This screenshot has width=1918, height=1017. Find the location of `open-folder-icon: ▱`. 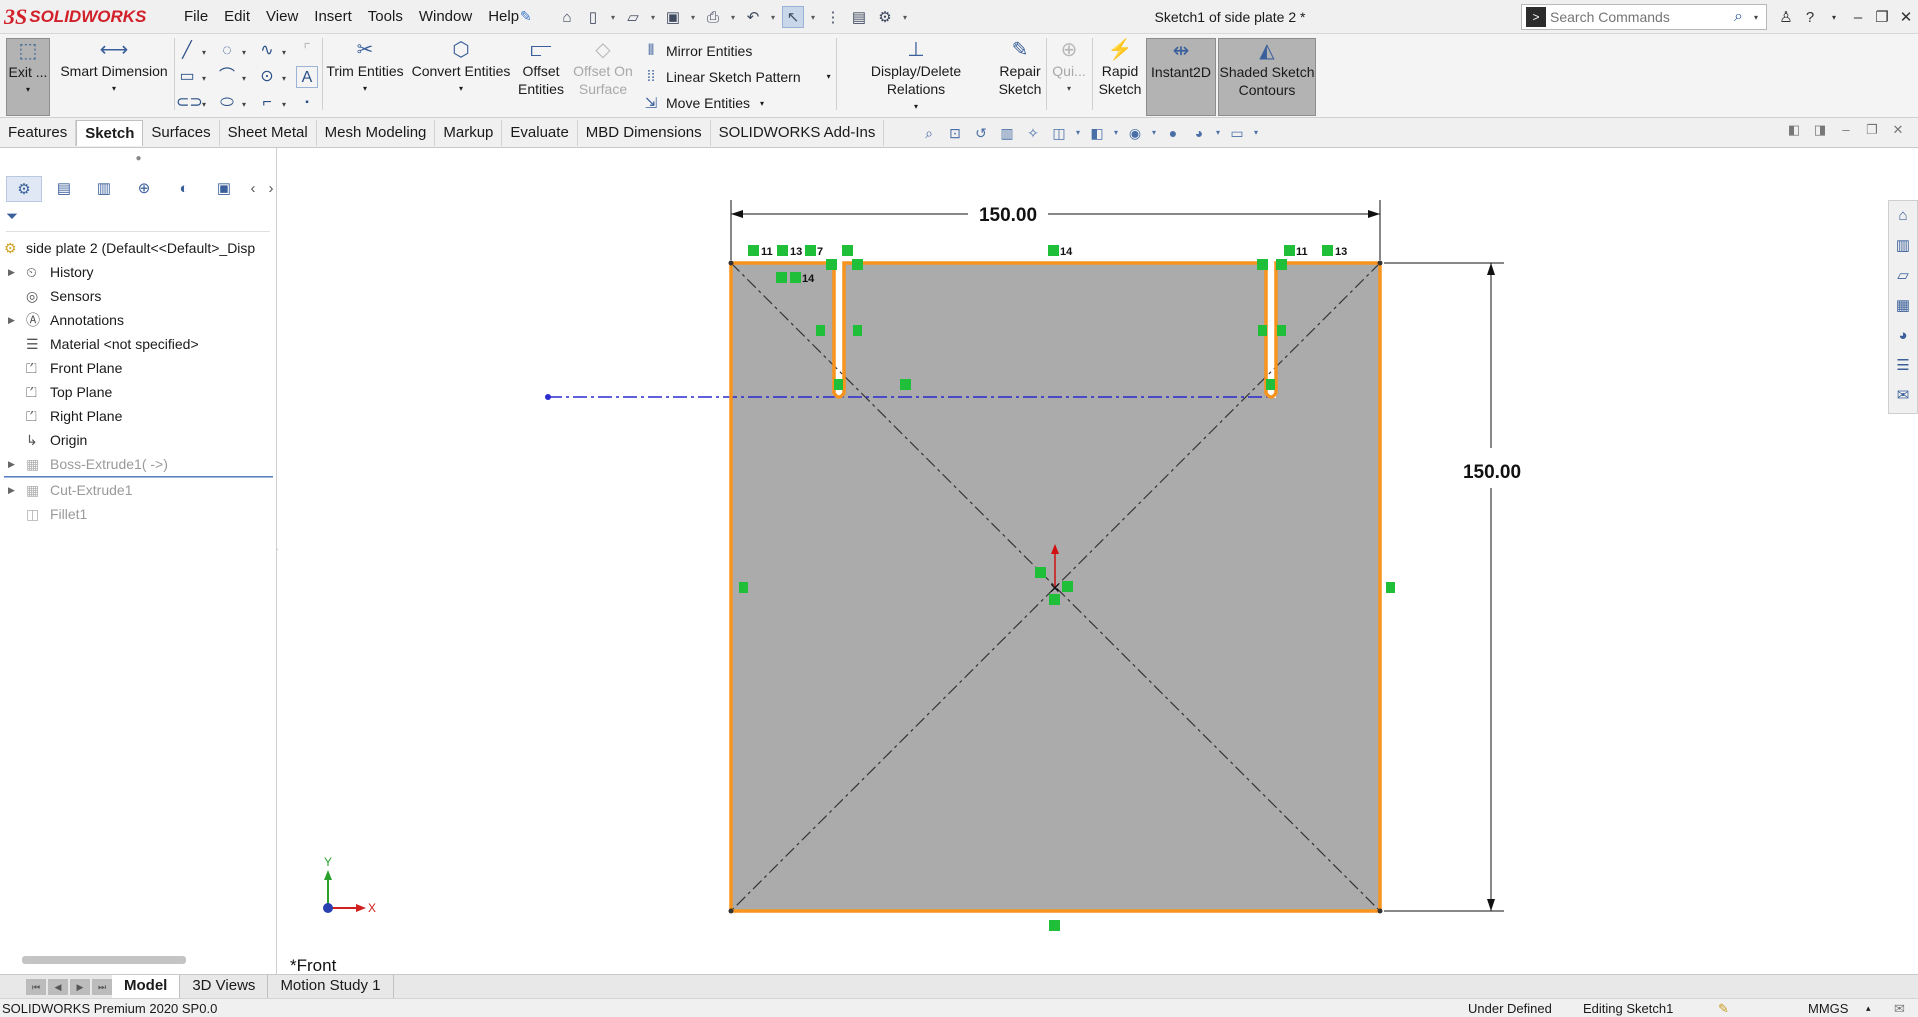

open-folder-icon: ▱ is located at coordinates (633, 17).